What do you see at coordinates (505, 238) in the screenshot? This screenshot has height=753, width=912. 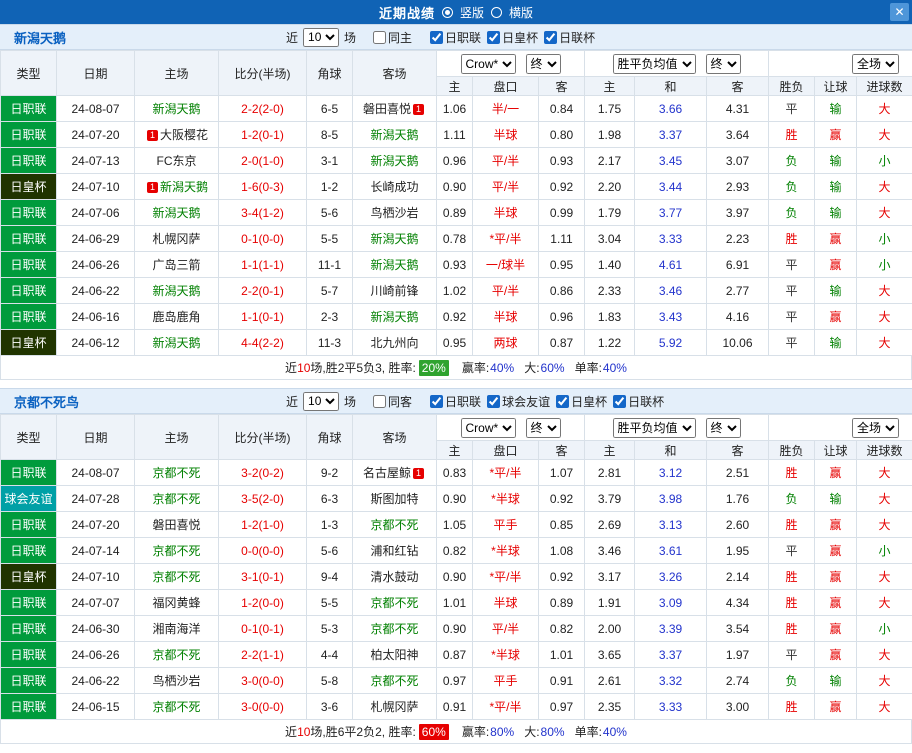 I see `handicap-cell: *平/半` at bounding box center [505, 238].